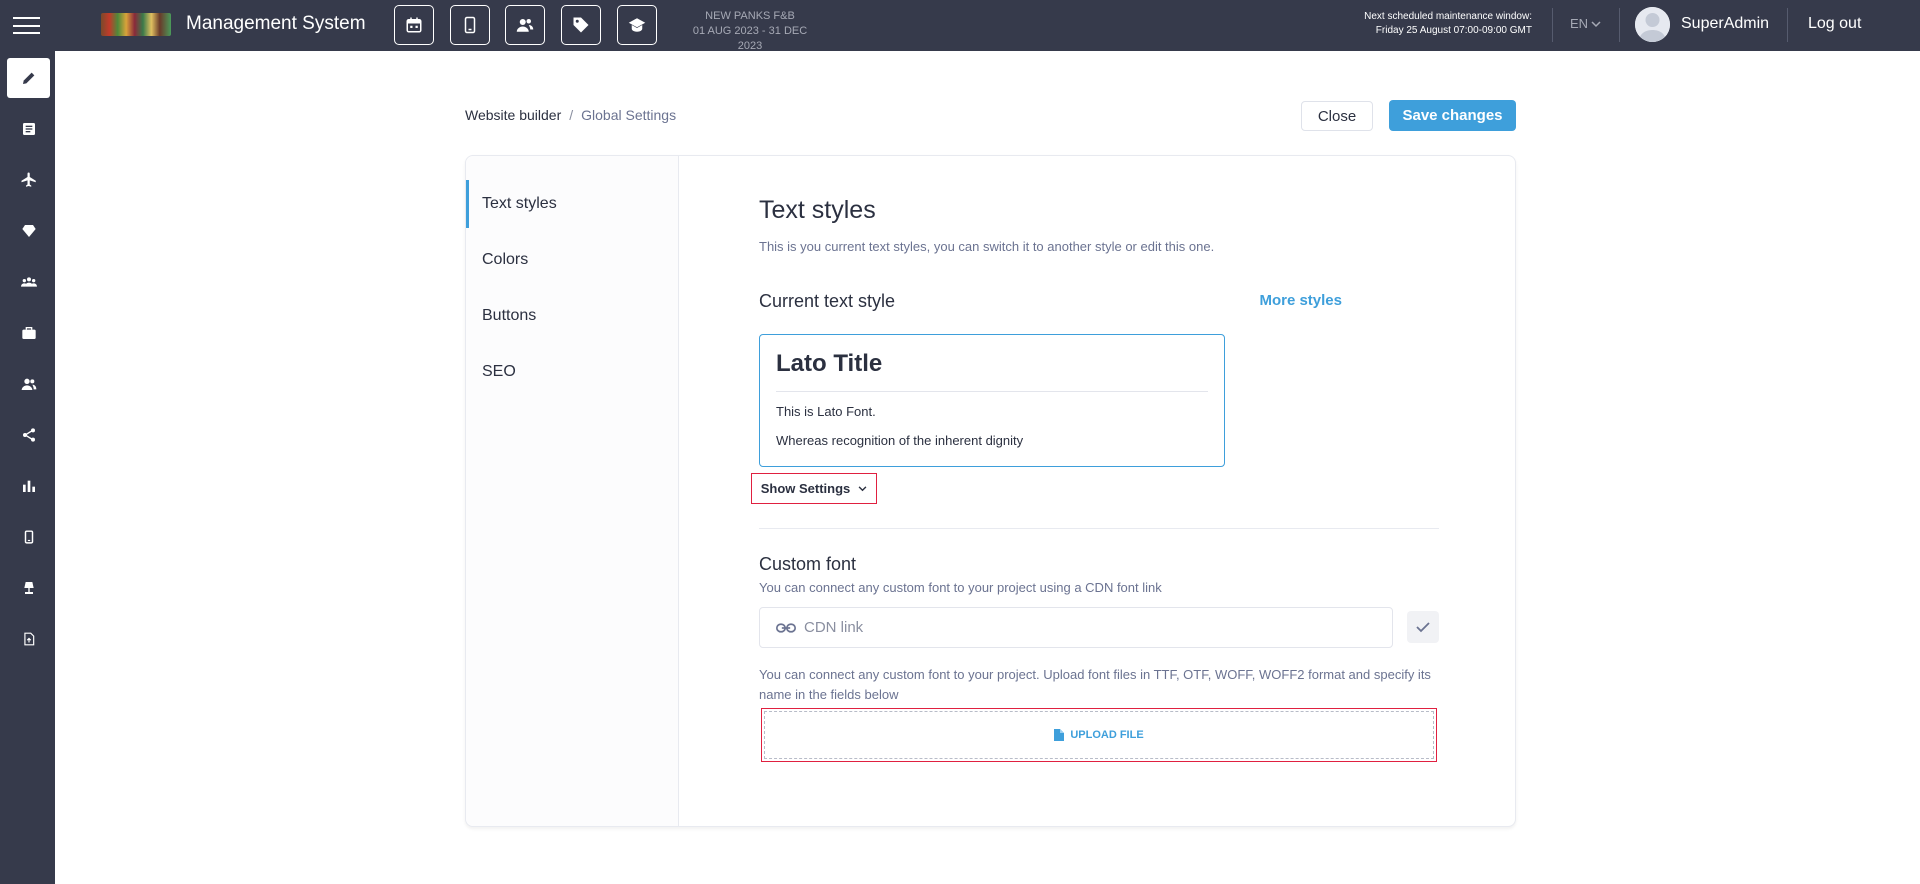  I want to click on team-icon, so click(28, 282).